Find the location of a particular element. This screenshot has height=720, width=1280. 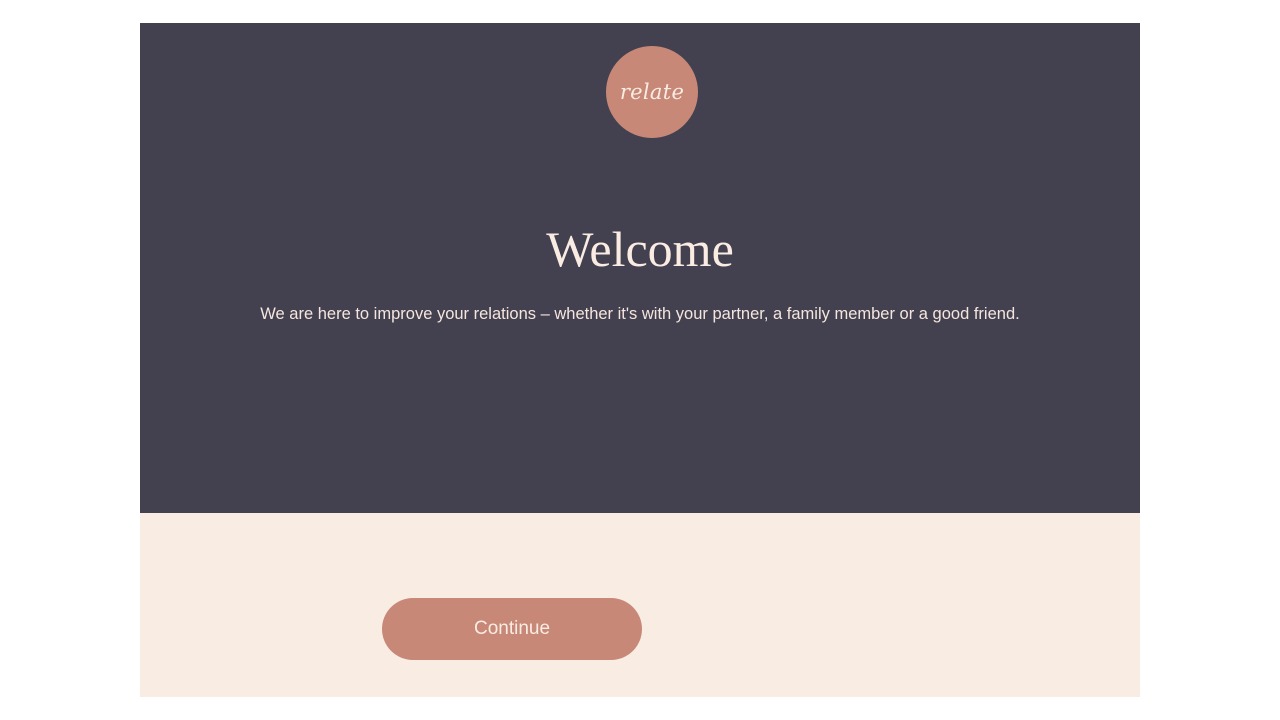

page-title: Welcome is located at coordinates (640, 249).